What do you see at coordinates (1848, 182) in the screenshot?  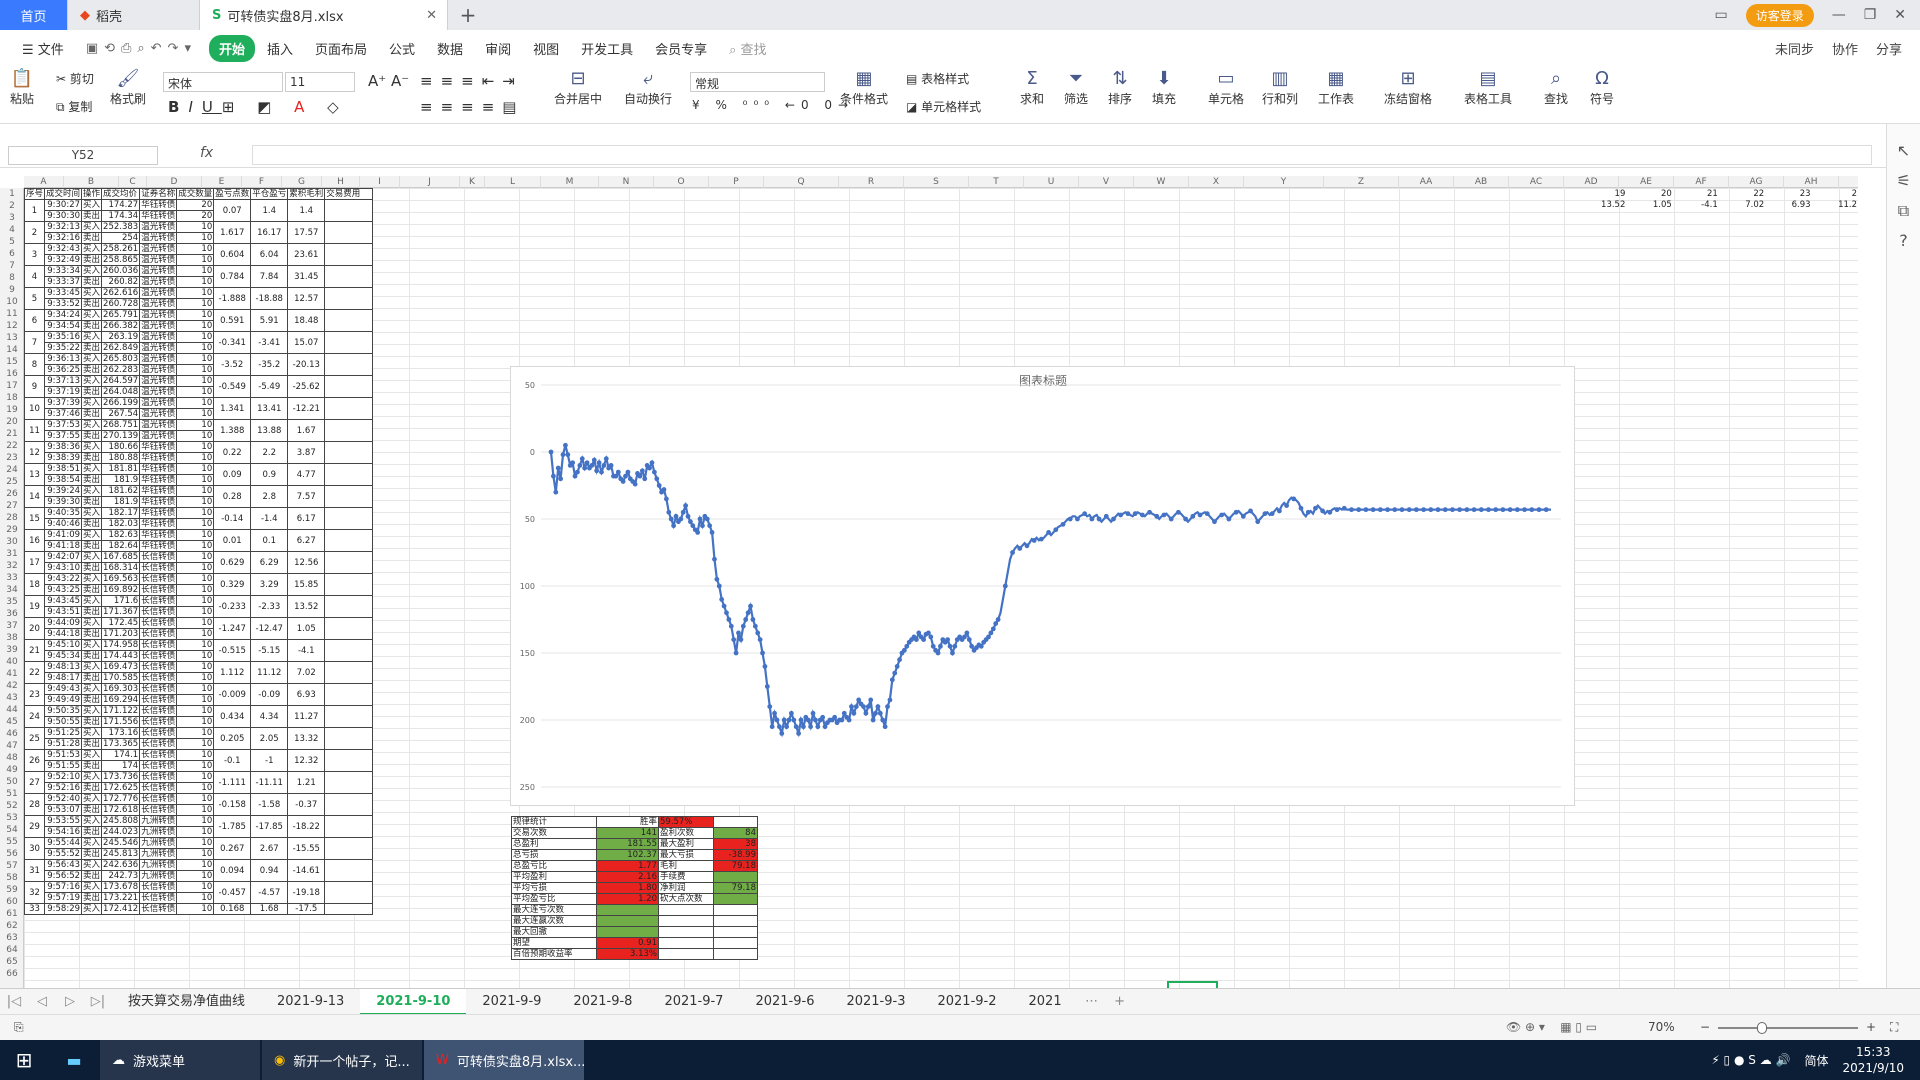 I see `column-header: AI` at bounding box center [1848, 182].